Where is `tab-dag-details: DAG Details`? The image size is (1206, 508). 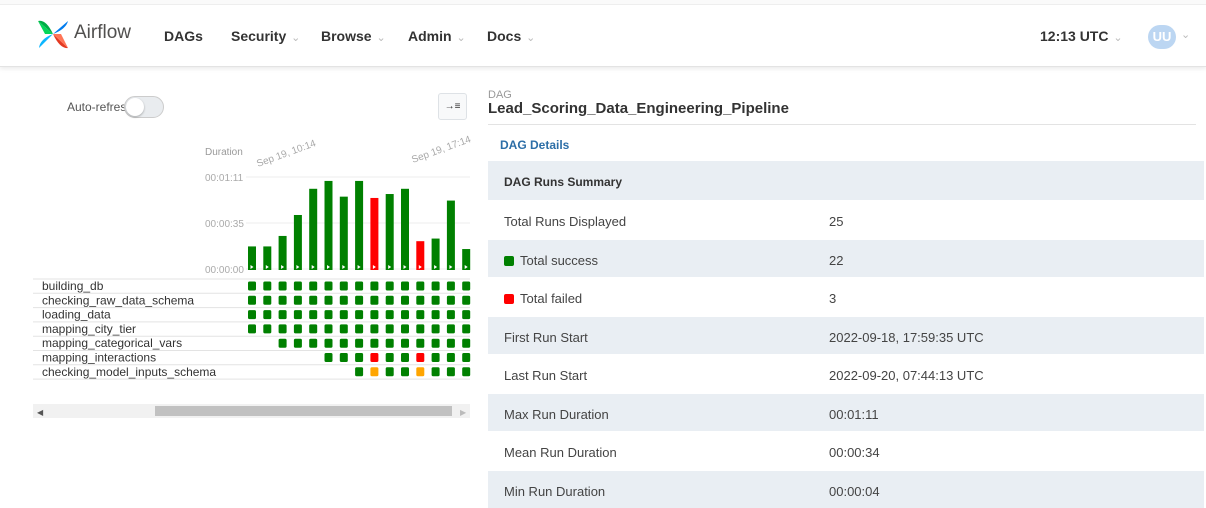 tab-dag-details: DAG Details is located at coordinates (534, 145).